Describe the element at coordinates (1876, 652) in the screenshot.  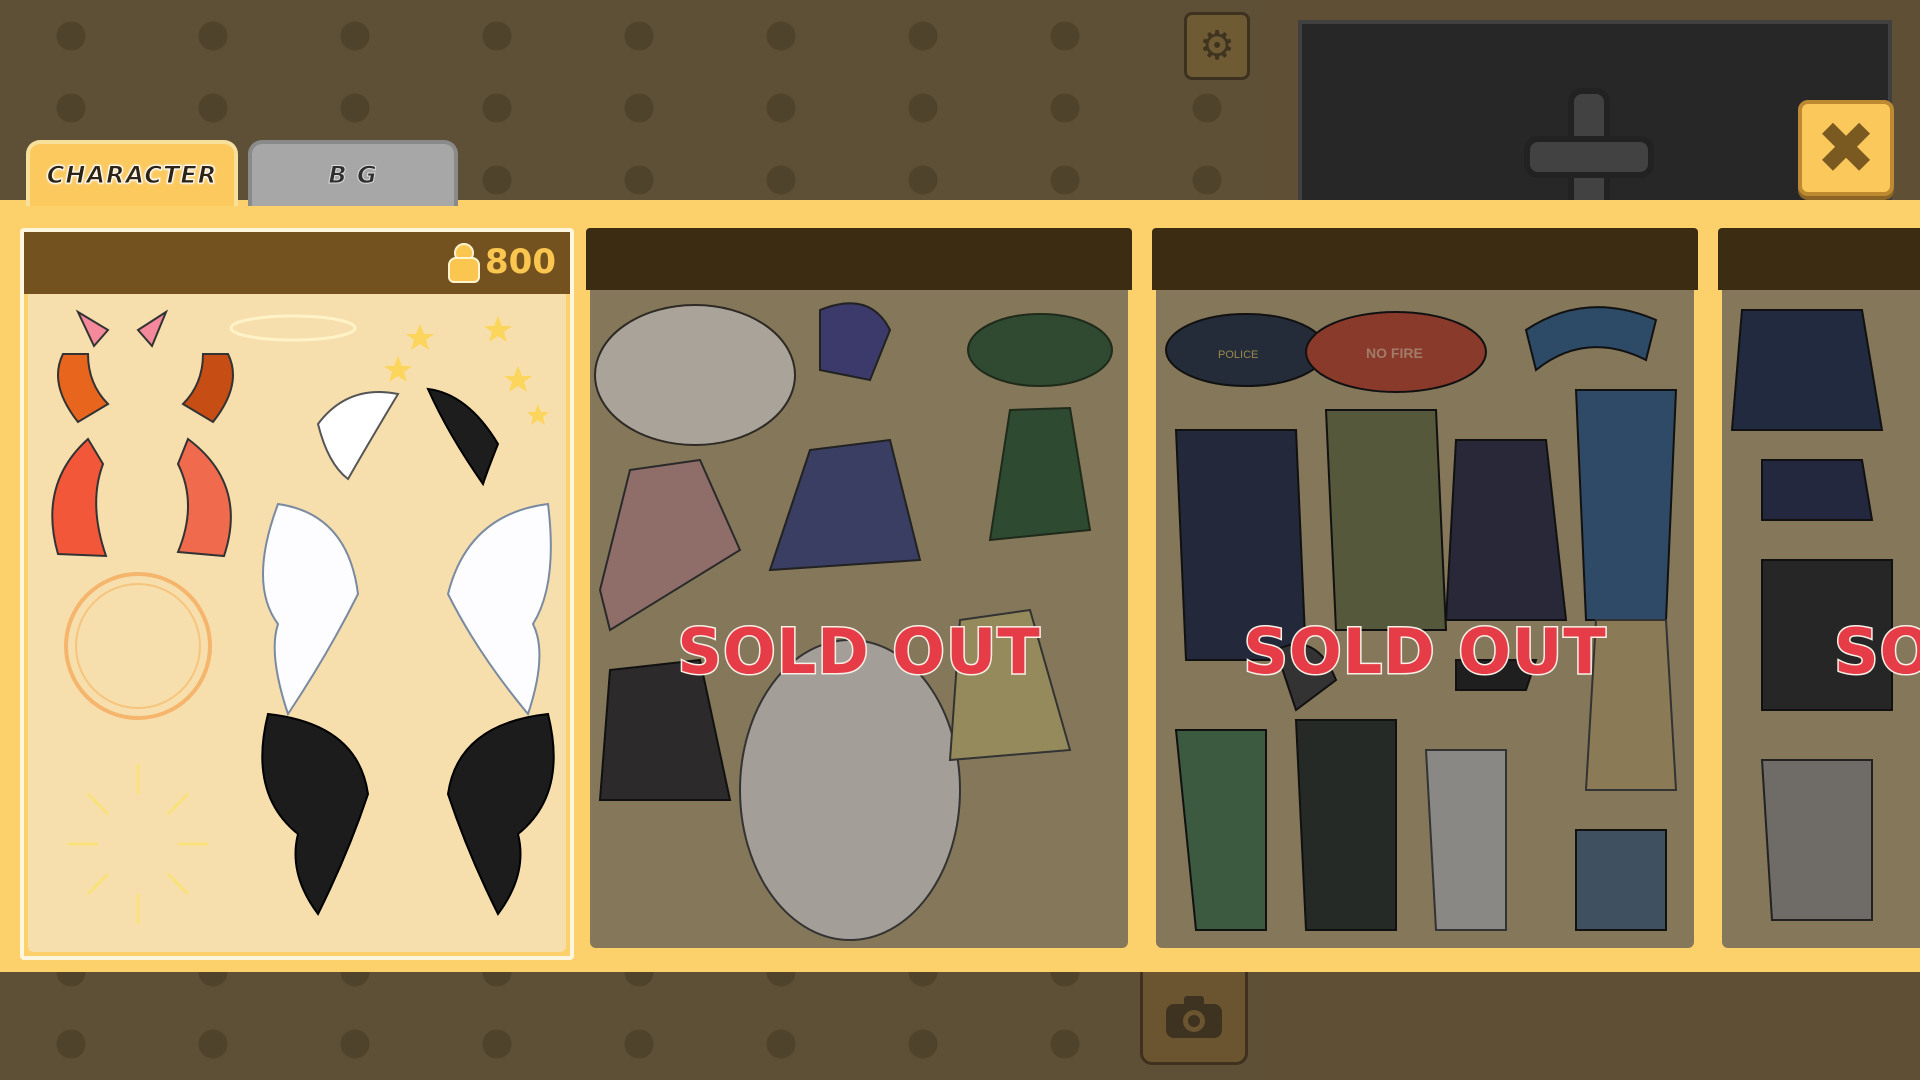
I see `sold-out-label: SO` at that location.